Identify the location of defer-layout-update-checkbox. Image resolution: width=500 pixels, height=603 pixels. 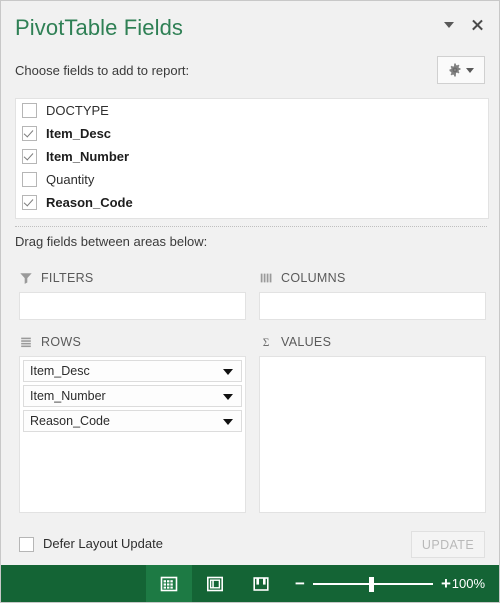
(26, 544).